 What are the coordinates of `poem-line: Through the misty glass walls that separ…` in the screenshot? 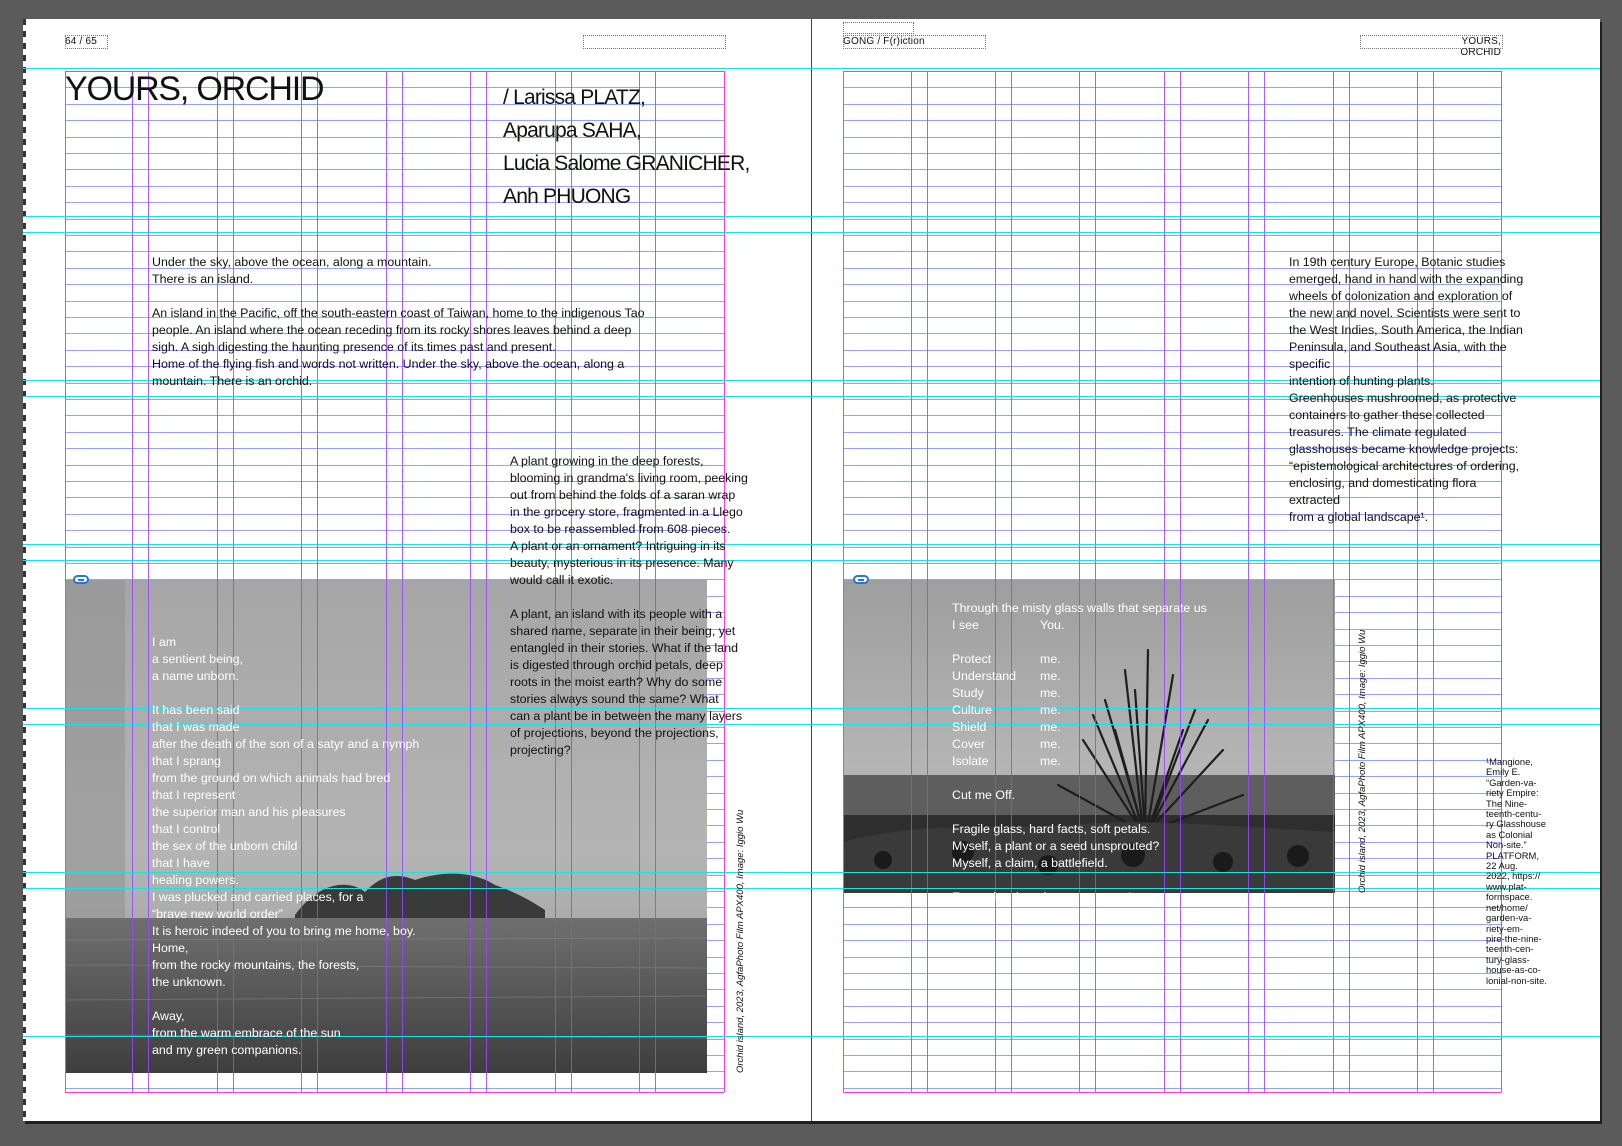 It's located at (1079, 608).